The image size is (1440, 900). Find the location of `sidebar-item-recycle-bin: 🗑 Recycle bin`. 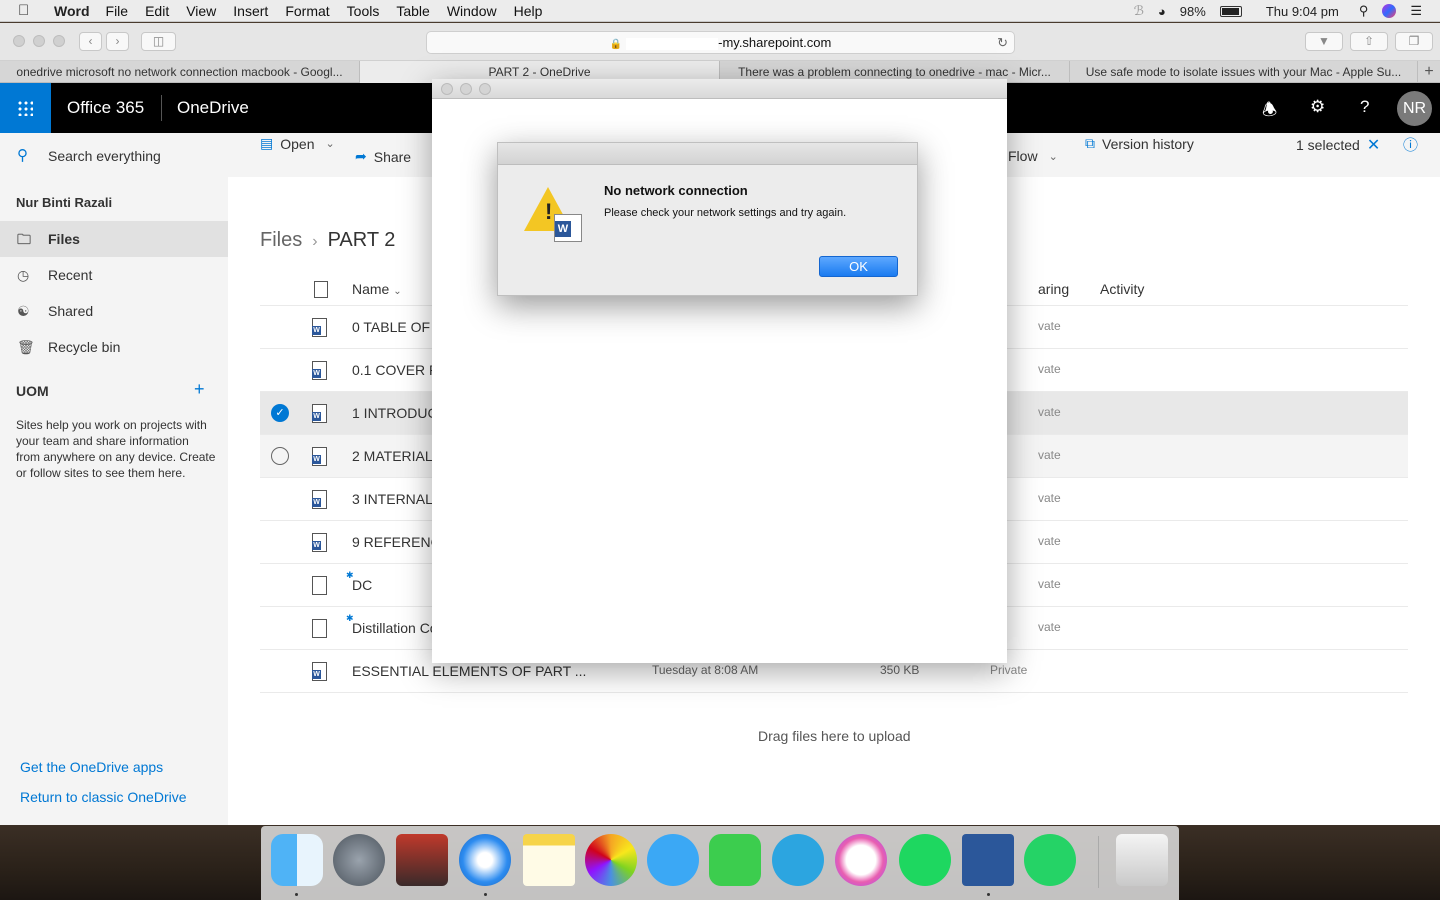

sidebar-item-recycle-bin: 🗑 Recycle bin is located at coordinates (114, 347).